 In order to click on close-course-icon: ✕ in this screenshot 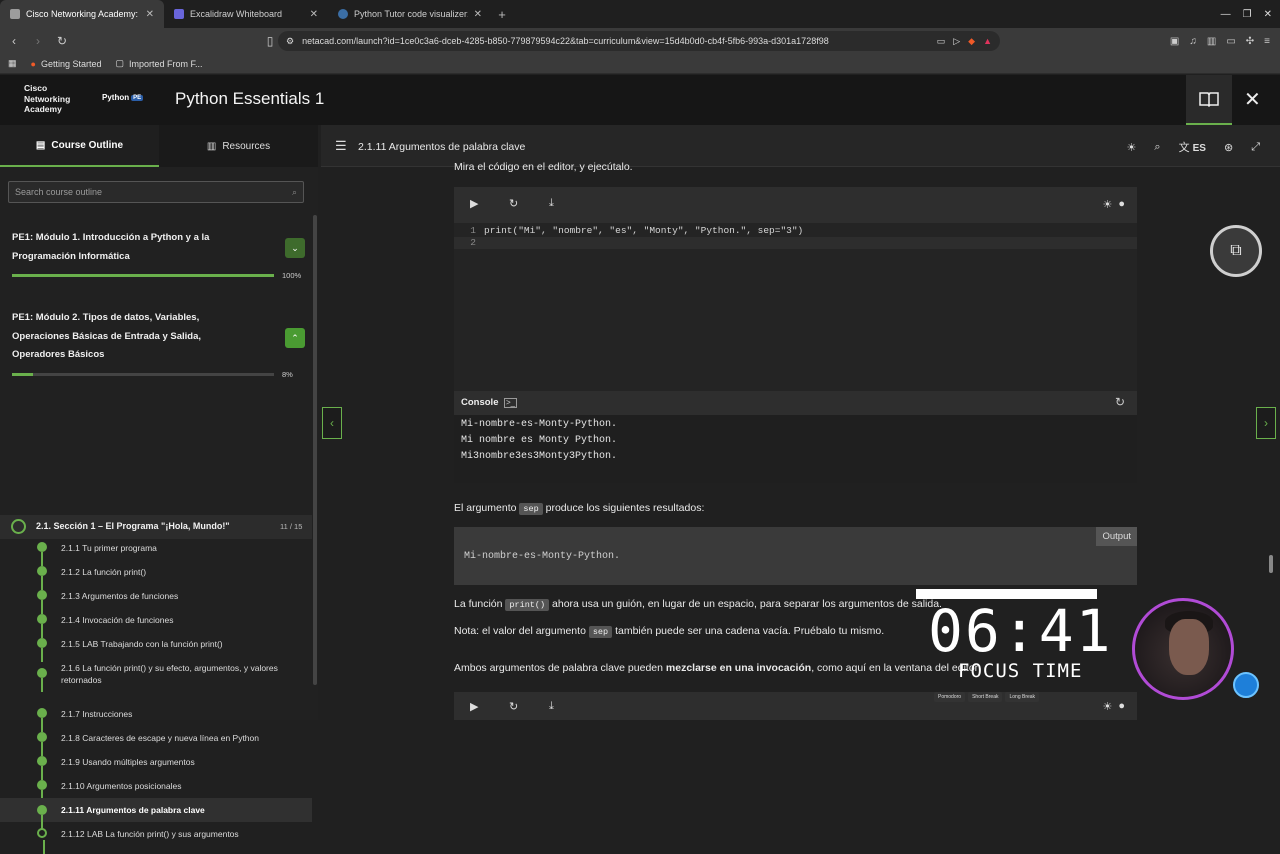, I will do `click(1252, 99)`.